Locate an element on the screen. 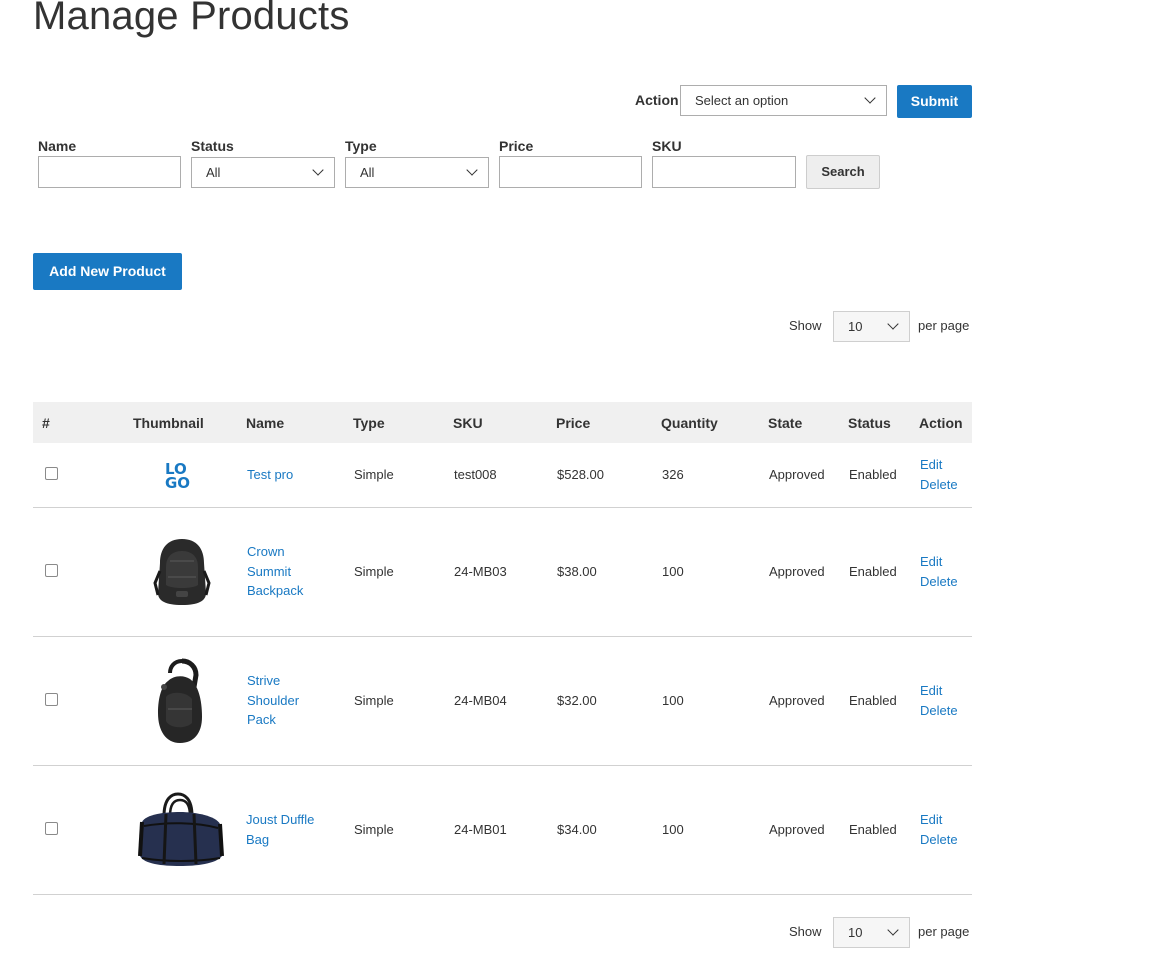 This screenshot has height=976, width=1156. product-name-link: Test pro is located at coordinates (270, 474).